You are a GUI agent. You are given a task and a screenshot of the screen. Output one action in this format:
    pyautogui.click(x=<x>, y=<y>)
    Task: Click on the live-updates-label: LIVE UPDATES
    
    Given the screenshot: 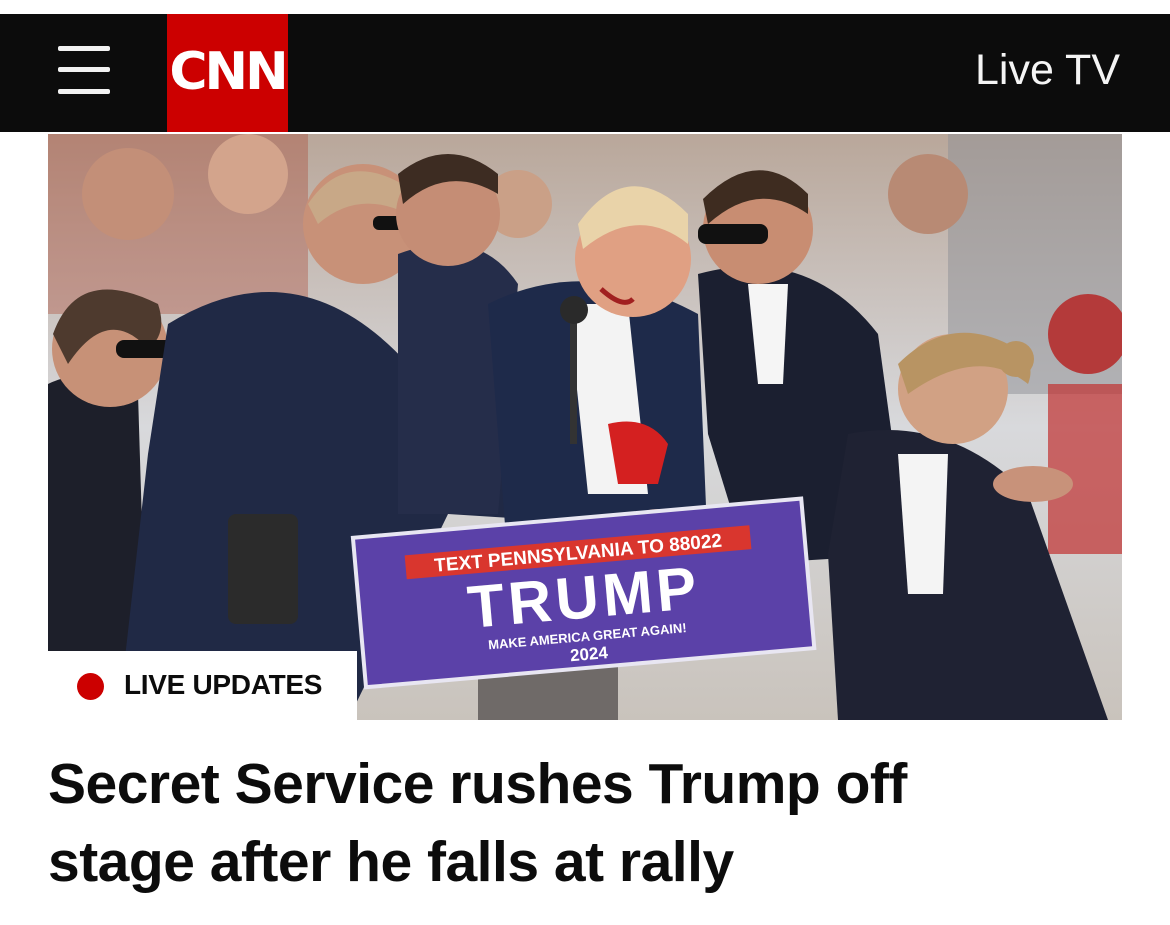 What is the action you would take?
    pyautogui.click(x=223, y=684)
    